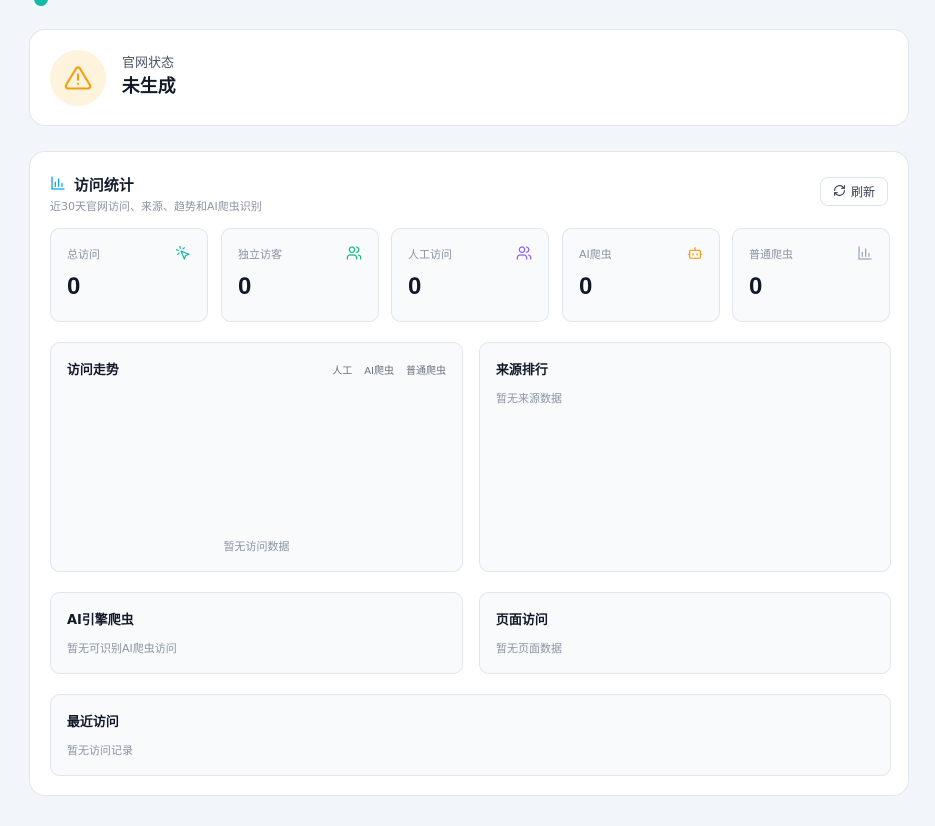 This screenshot has height=826, width=935. I want to click on status-value: 未生成, so click(149, 86).